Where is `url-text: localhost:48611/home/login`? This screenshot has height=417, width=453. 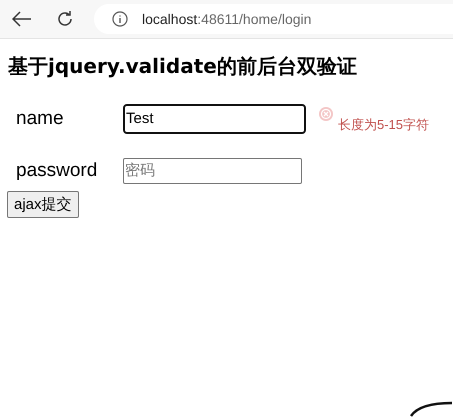 url-text: localhost:48611/home/login is located at coordinates (227, 19).